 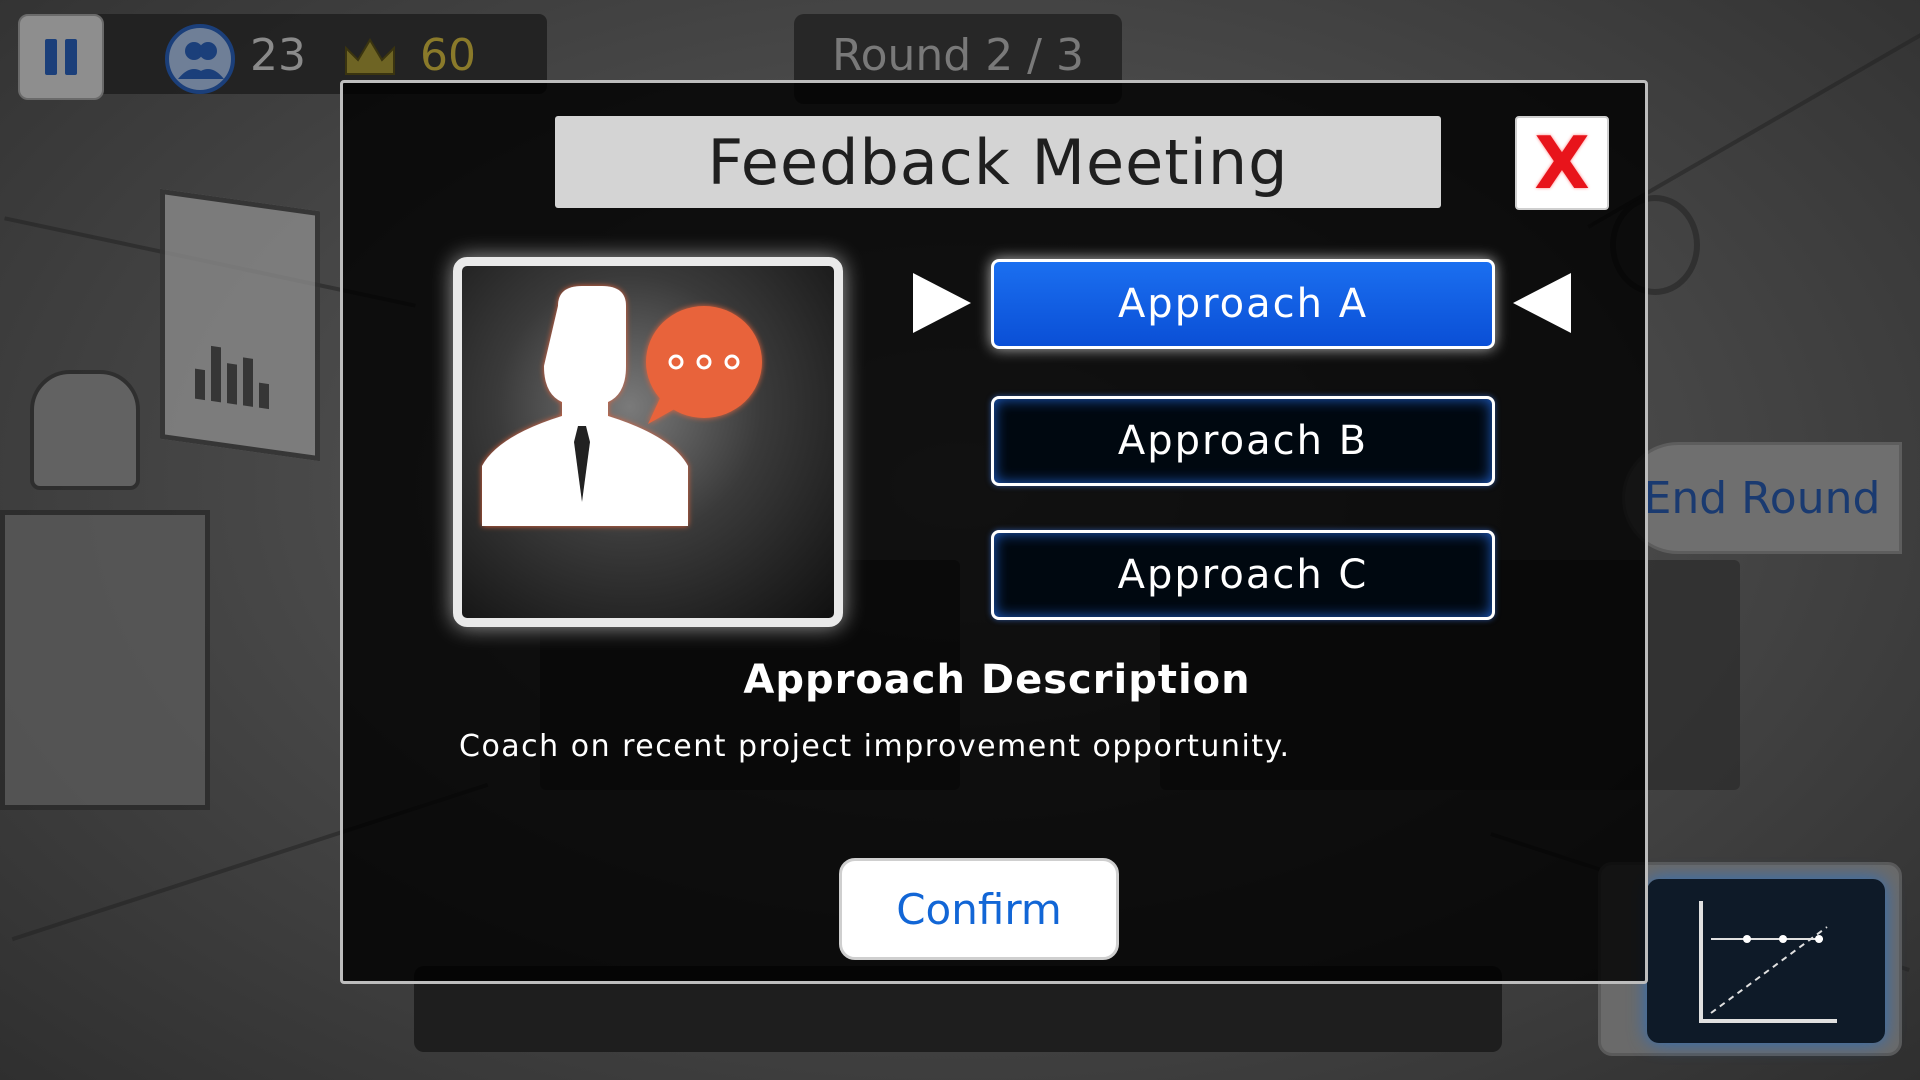 I want to click on confirm-button: Confirm, so click(x=979, y=909).